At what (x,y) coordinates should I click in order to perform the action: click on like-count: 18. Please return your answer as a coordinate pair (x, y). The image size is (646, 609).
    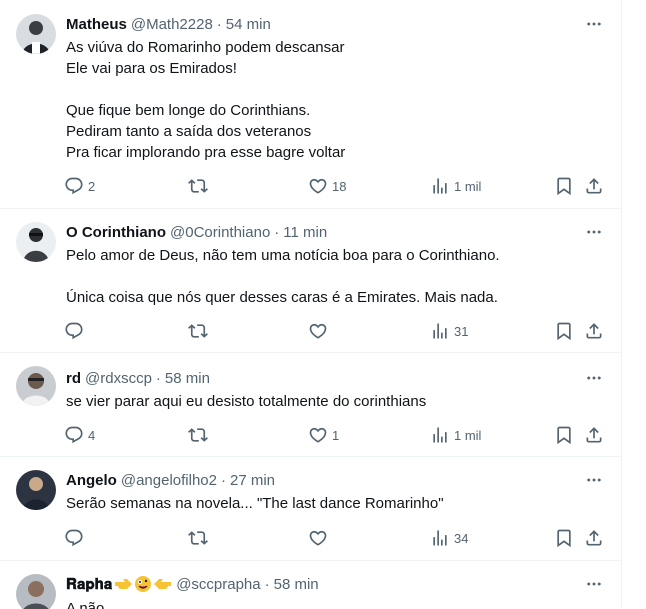
    Looking at the image, I should click on (339, 186).